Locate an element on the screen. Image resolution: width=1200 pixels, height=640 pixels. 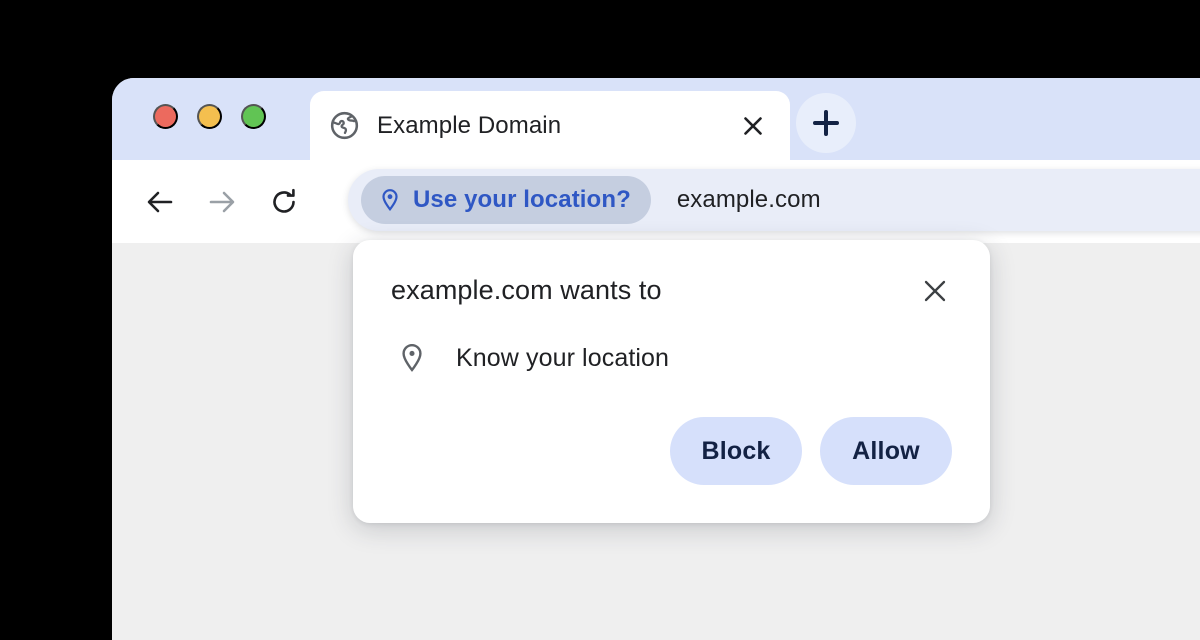
forward-button is located at coordinates (222, 202).